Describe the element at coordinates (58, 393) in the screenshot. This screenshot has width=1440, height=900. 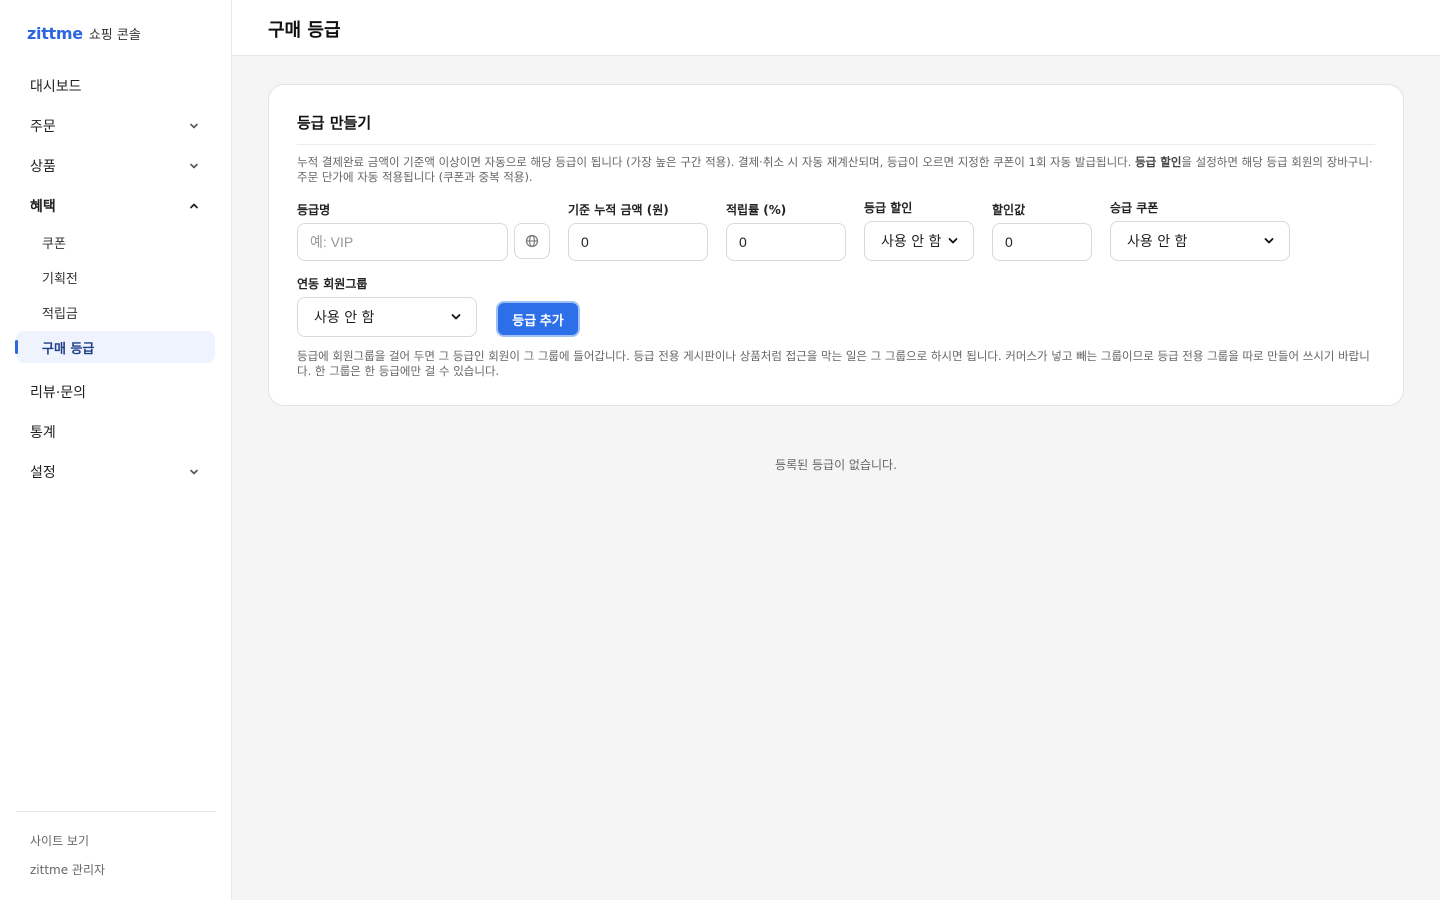
I see `sidebar-item-label: 리뷰·문의` at that location.